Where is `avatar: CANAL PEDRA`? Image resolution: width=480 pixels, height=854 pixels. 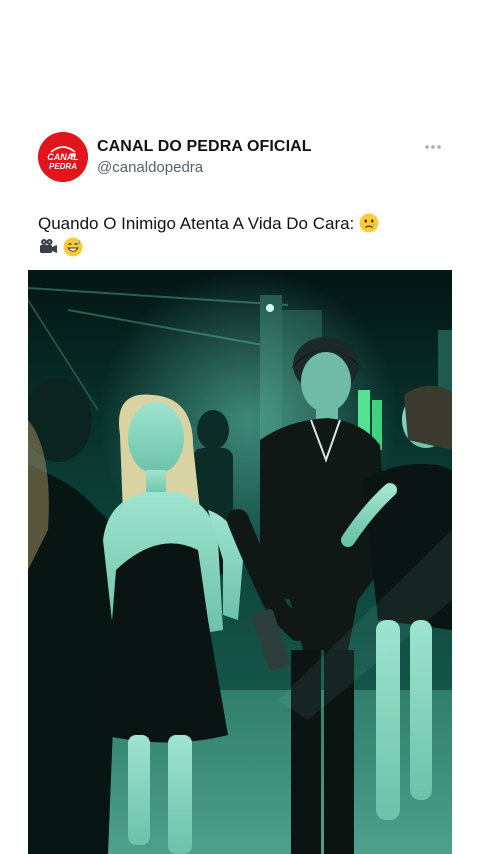
avatar: CANAL PEDRA is located at coordinates (63, 157).